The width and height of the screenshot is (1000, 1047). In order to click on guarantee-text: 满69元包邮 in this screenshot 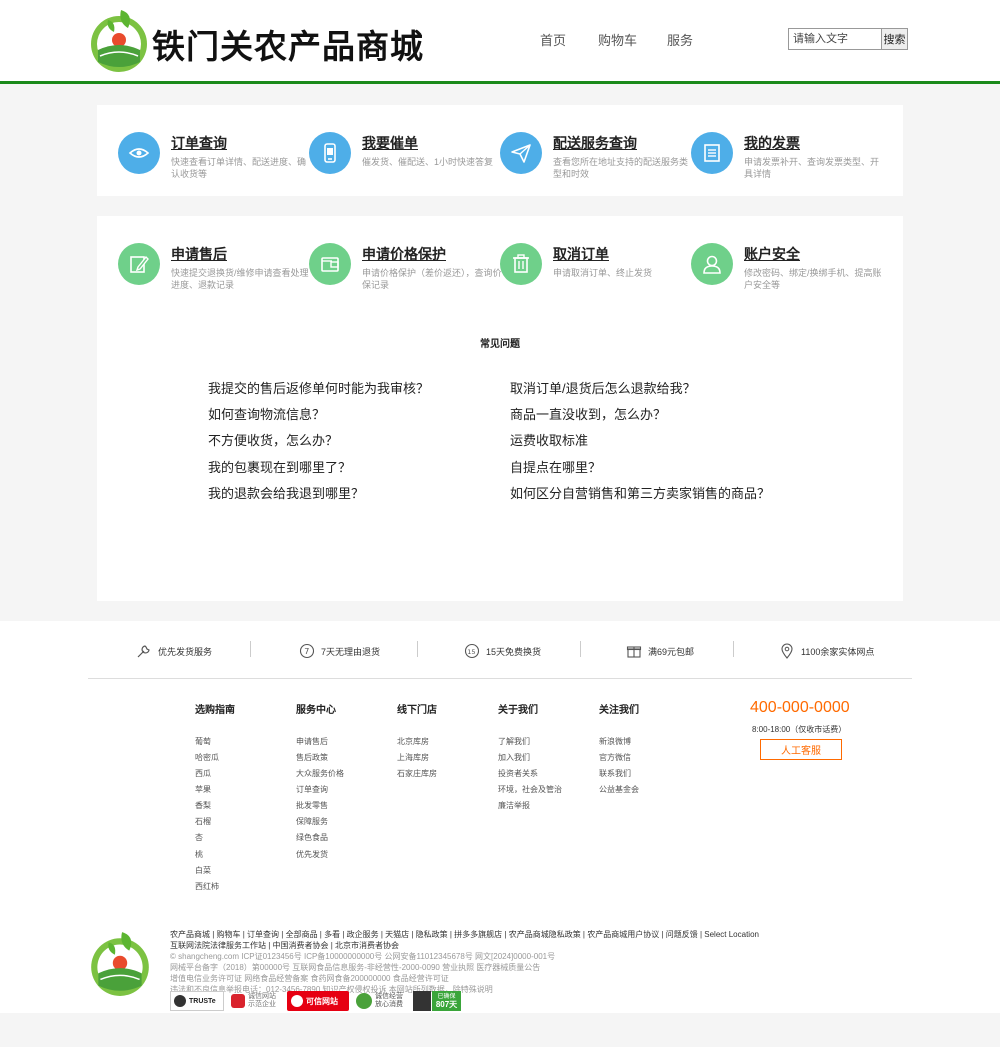, I will do `click(671, 651)`.